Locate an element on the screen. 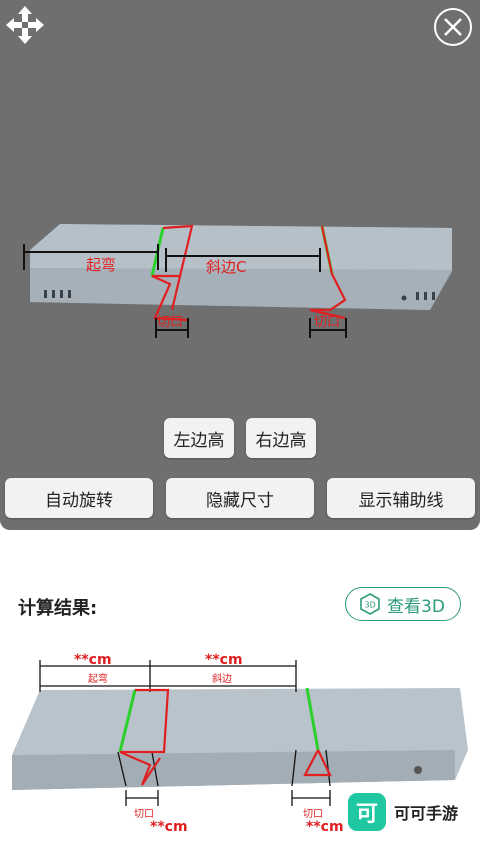 The height and width of the screenshot is (853, 480). dim-top-left-label: 起弯 is located at coordinates (98, 678).